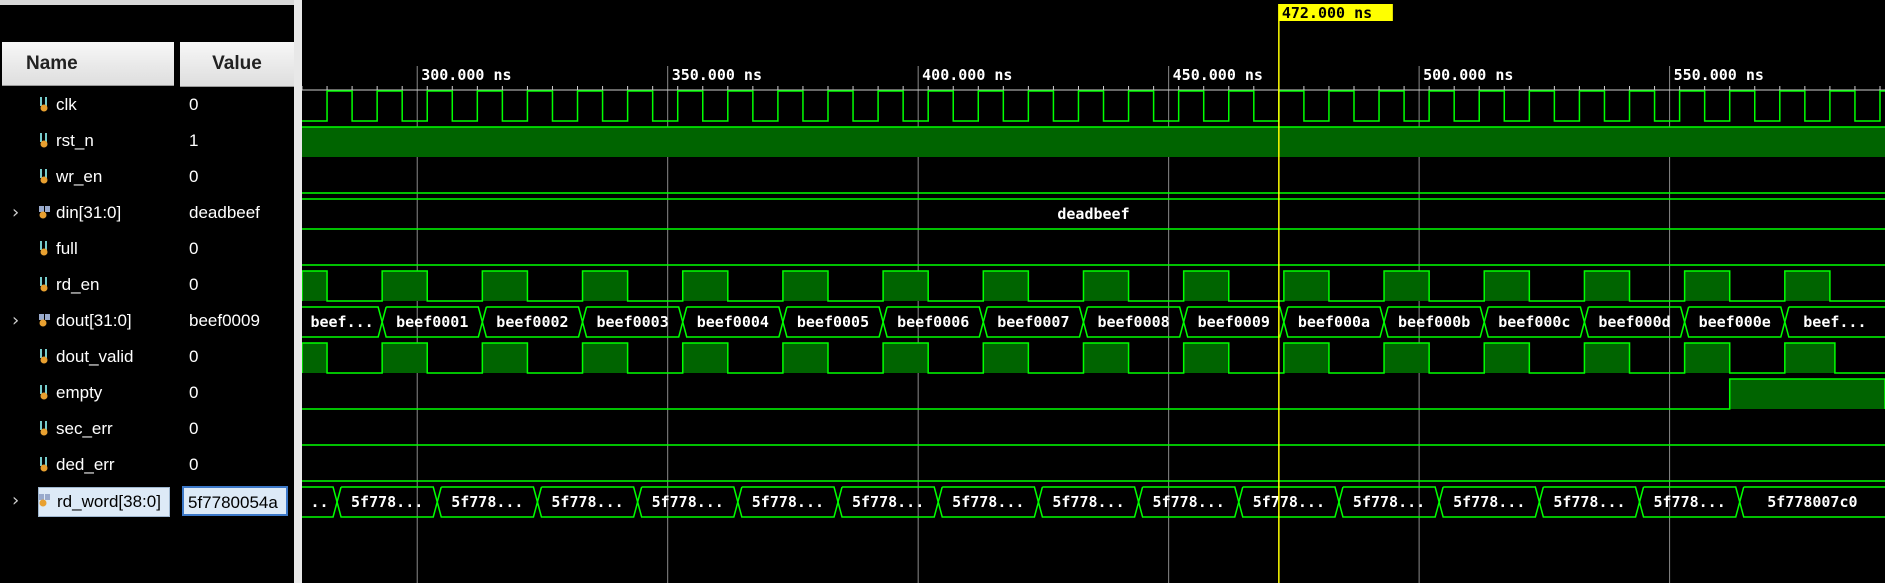 The width and height of the screenshot is (1885, 583). Describe the element at coordinates (78, 284) in the screenshot. I see `signal-name: rd_en` at that location.